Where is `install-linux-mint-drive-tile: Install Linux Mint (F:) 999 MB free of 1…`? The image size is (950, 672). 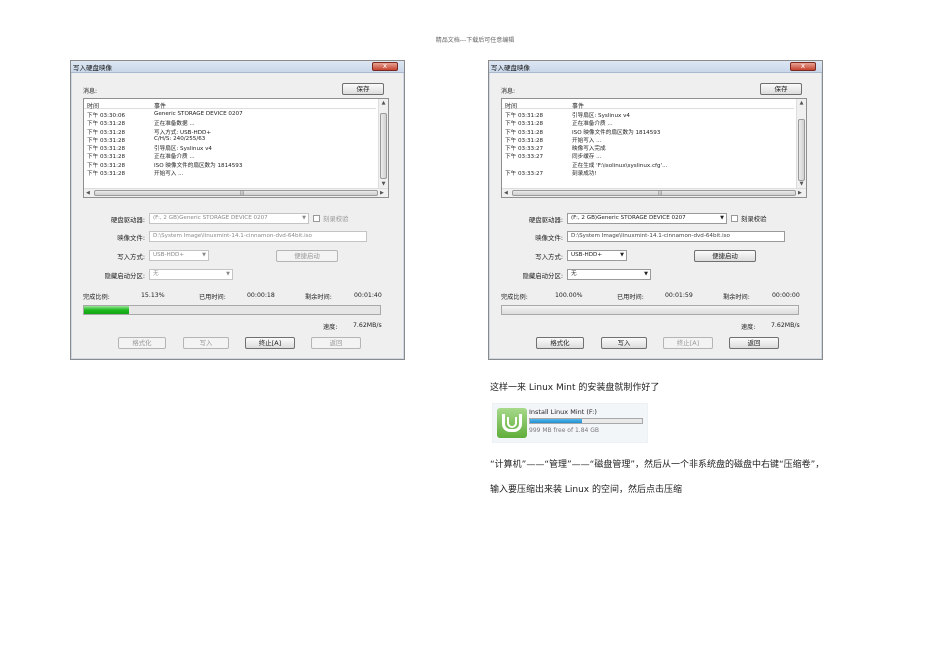 install-linux-mint-drive-tile: Install Linux Mint (F:) 999 MB free of 1… is located at coordinates (570, 423).